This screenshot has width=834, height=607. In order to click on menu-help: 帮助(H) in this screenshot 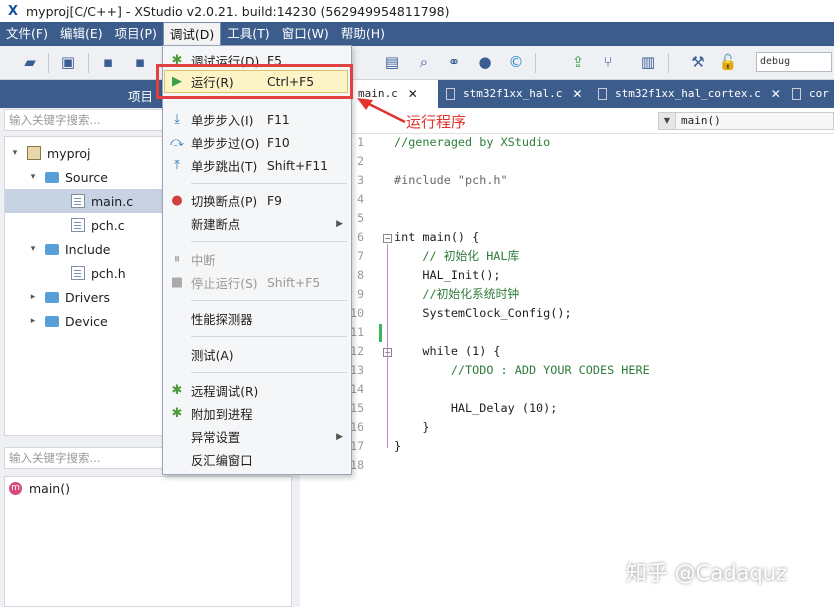, I will do `click(363, 34)`.